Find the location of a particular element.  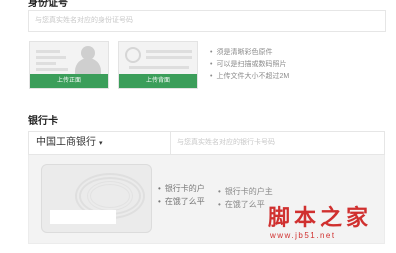

upload-front-button: 上传正面 is located at coordinates (69, 81).